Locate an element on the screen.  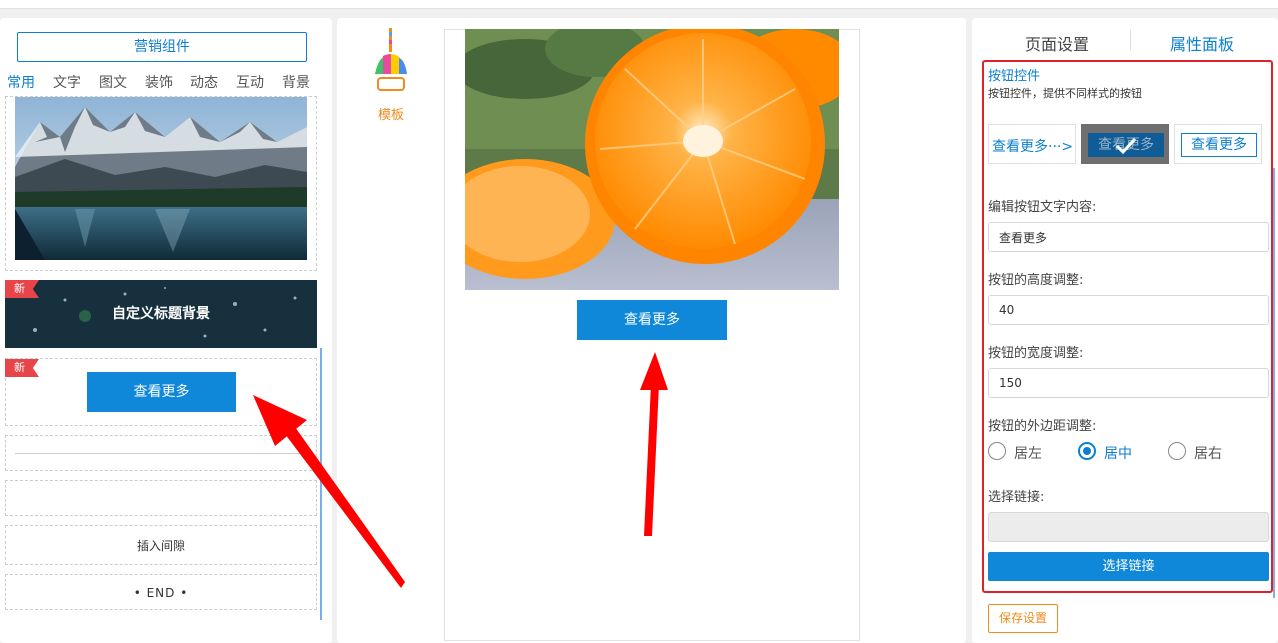
style-option-filled: 查看更多 is located at coordinates (1125, 144).